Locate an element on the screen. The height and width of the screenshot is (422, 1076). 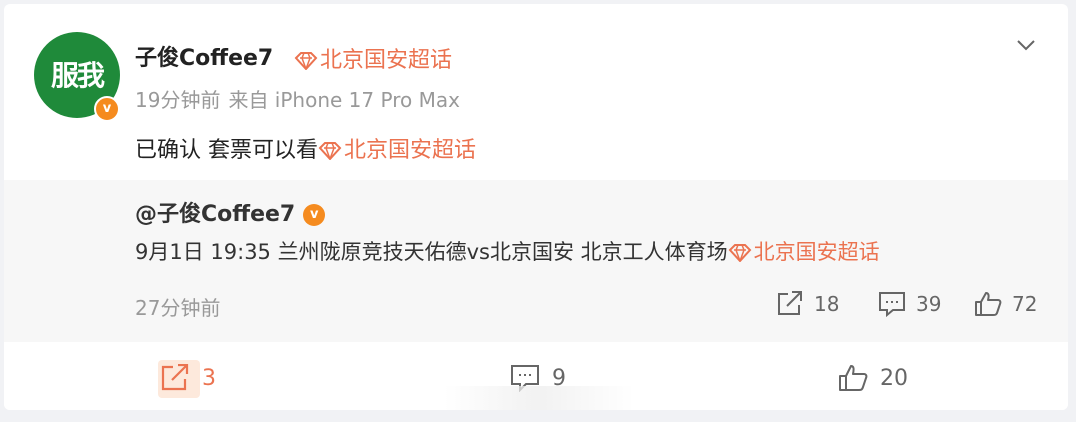
repost-username-text: @子俊Coffee7 is located at coordinates (215, 214).